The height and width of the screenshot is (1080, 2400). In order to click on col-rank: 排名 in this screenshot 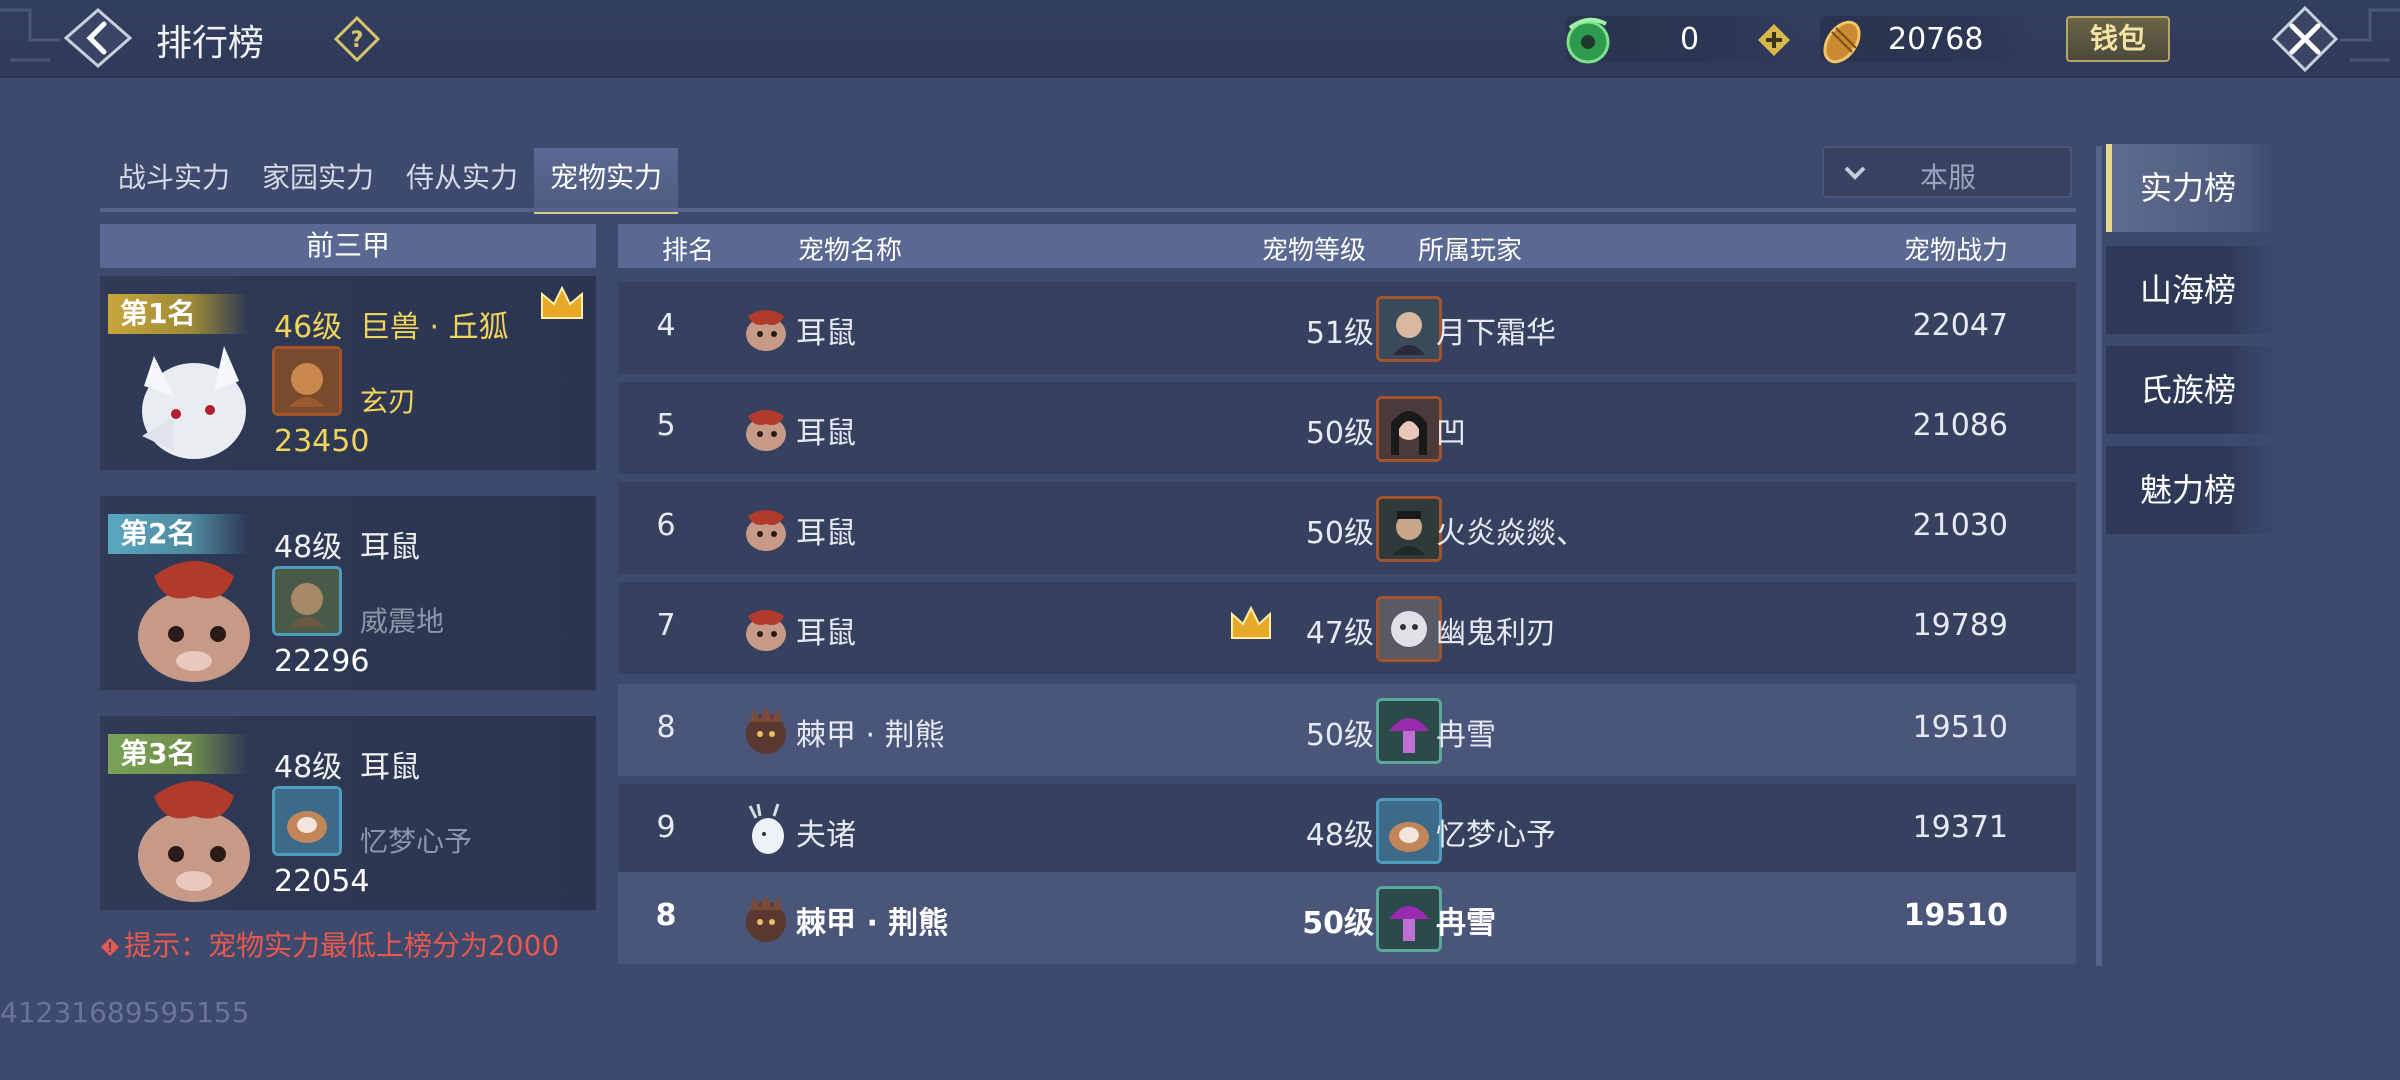, I will do `click(688, 251)`.